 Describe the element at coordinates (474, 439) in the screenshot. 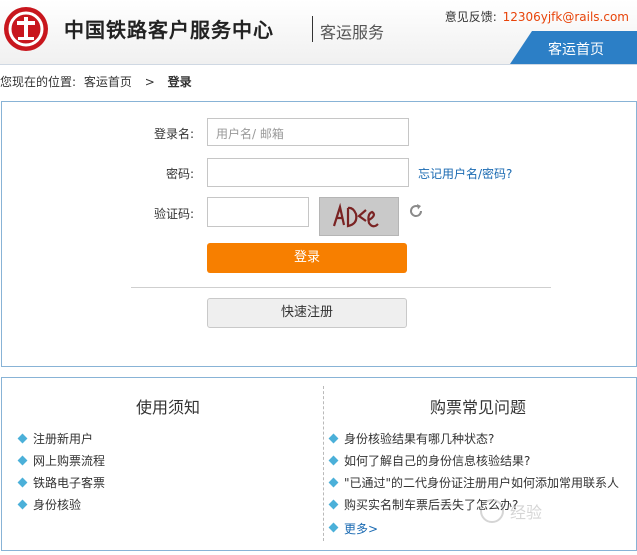

I see `faq-item: 身份核验结果有哪几种状态?` at that location.